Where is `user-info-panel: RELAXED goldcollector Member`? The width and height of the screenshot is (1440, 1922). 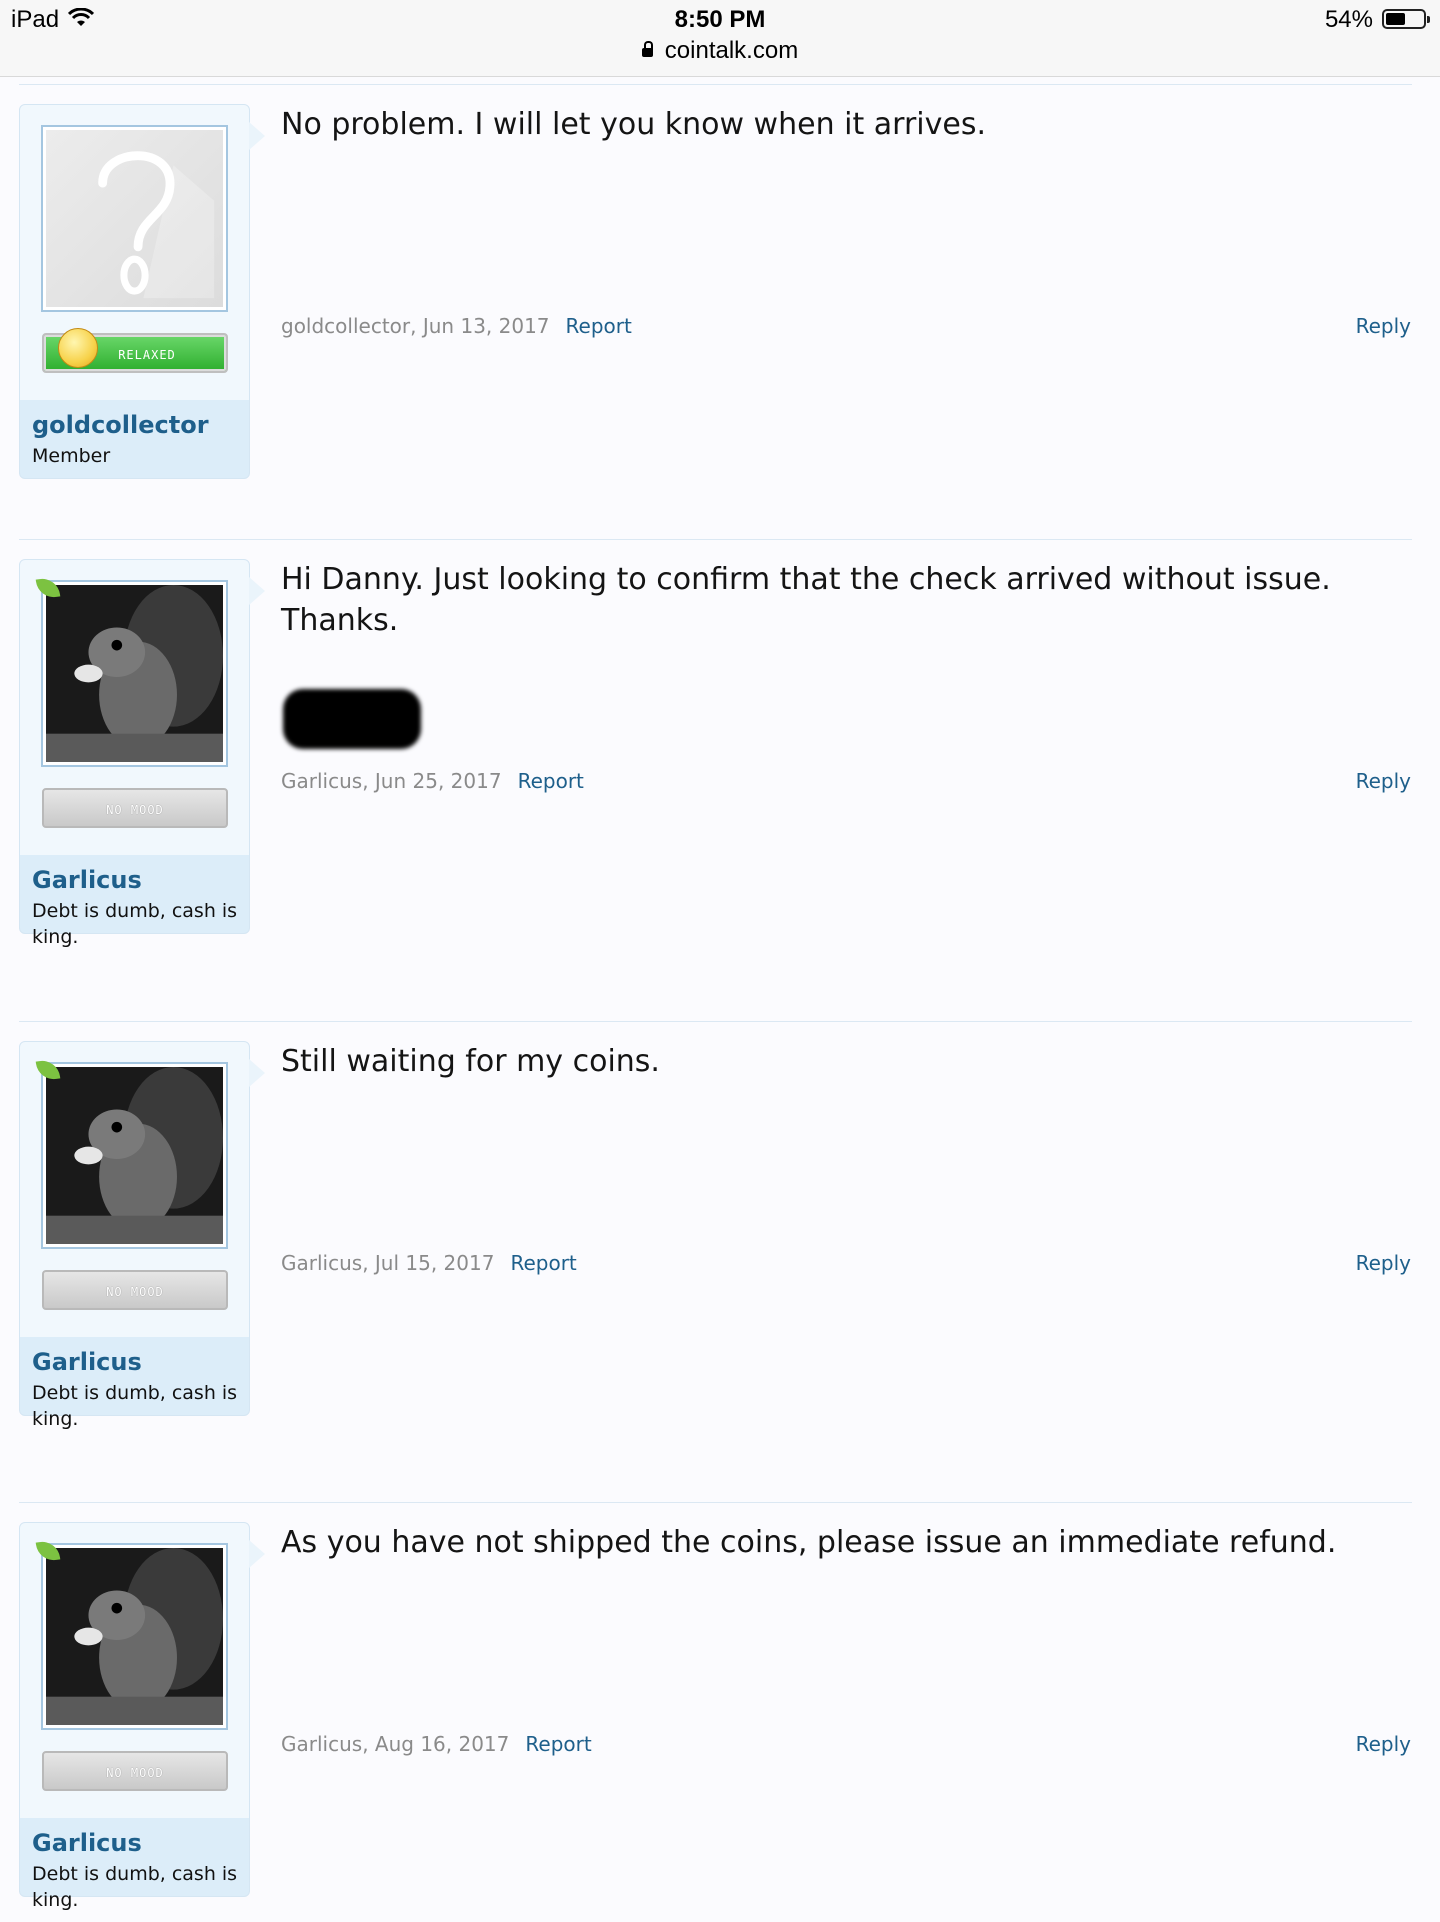 user-info-panel: RELAXED goldcollector Member is located at coordinates (134, 291).